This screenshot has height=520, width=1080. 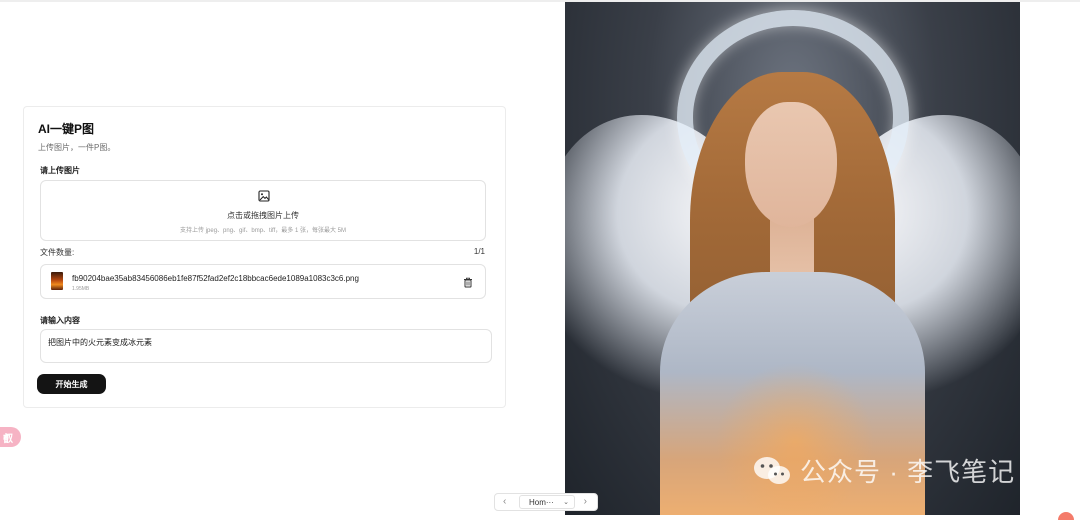 I want to click on floating-assistant-widget: 叡, so click(x=10, y=437).